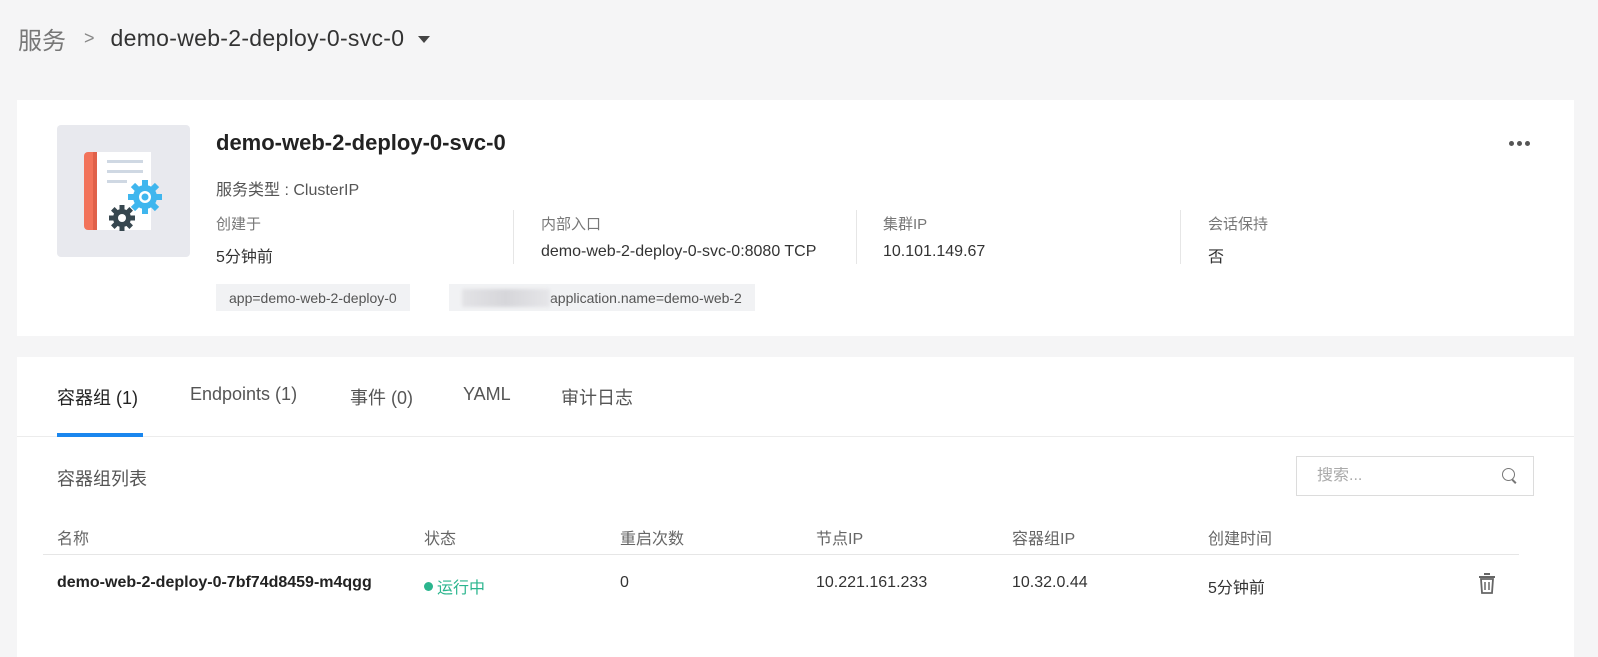 This screenshot has height=657, width=1598. Describe the element at coordinates (381, 410) in the screenshot. I see `tab-events: 事件 (0)` at that location.